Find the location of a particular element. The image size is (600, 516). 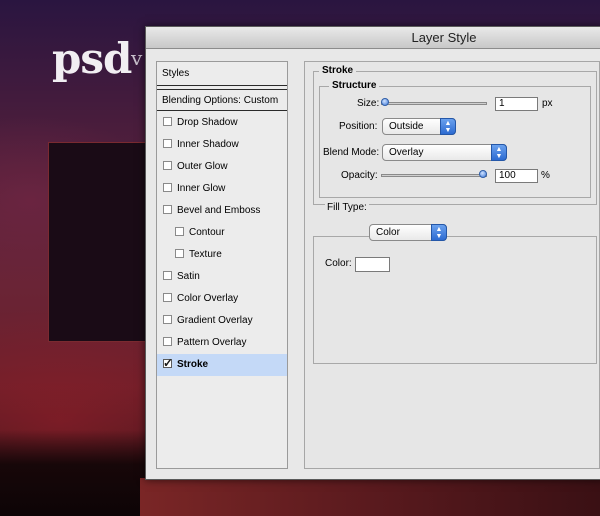

stroke-section-title: Stroke is located at coordinates (338, 70).